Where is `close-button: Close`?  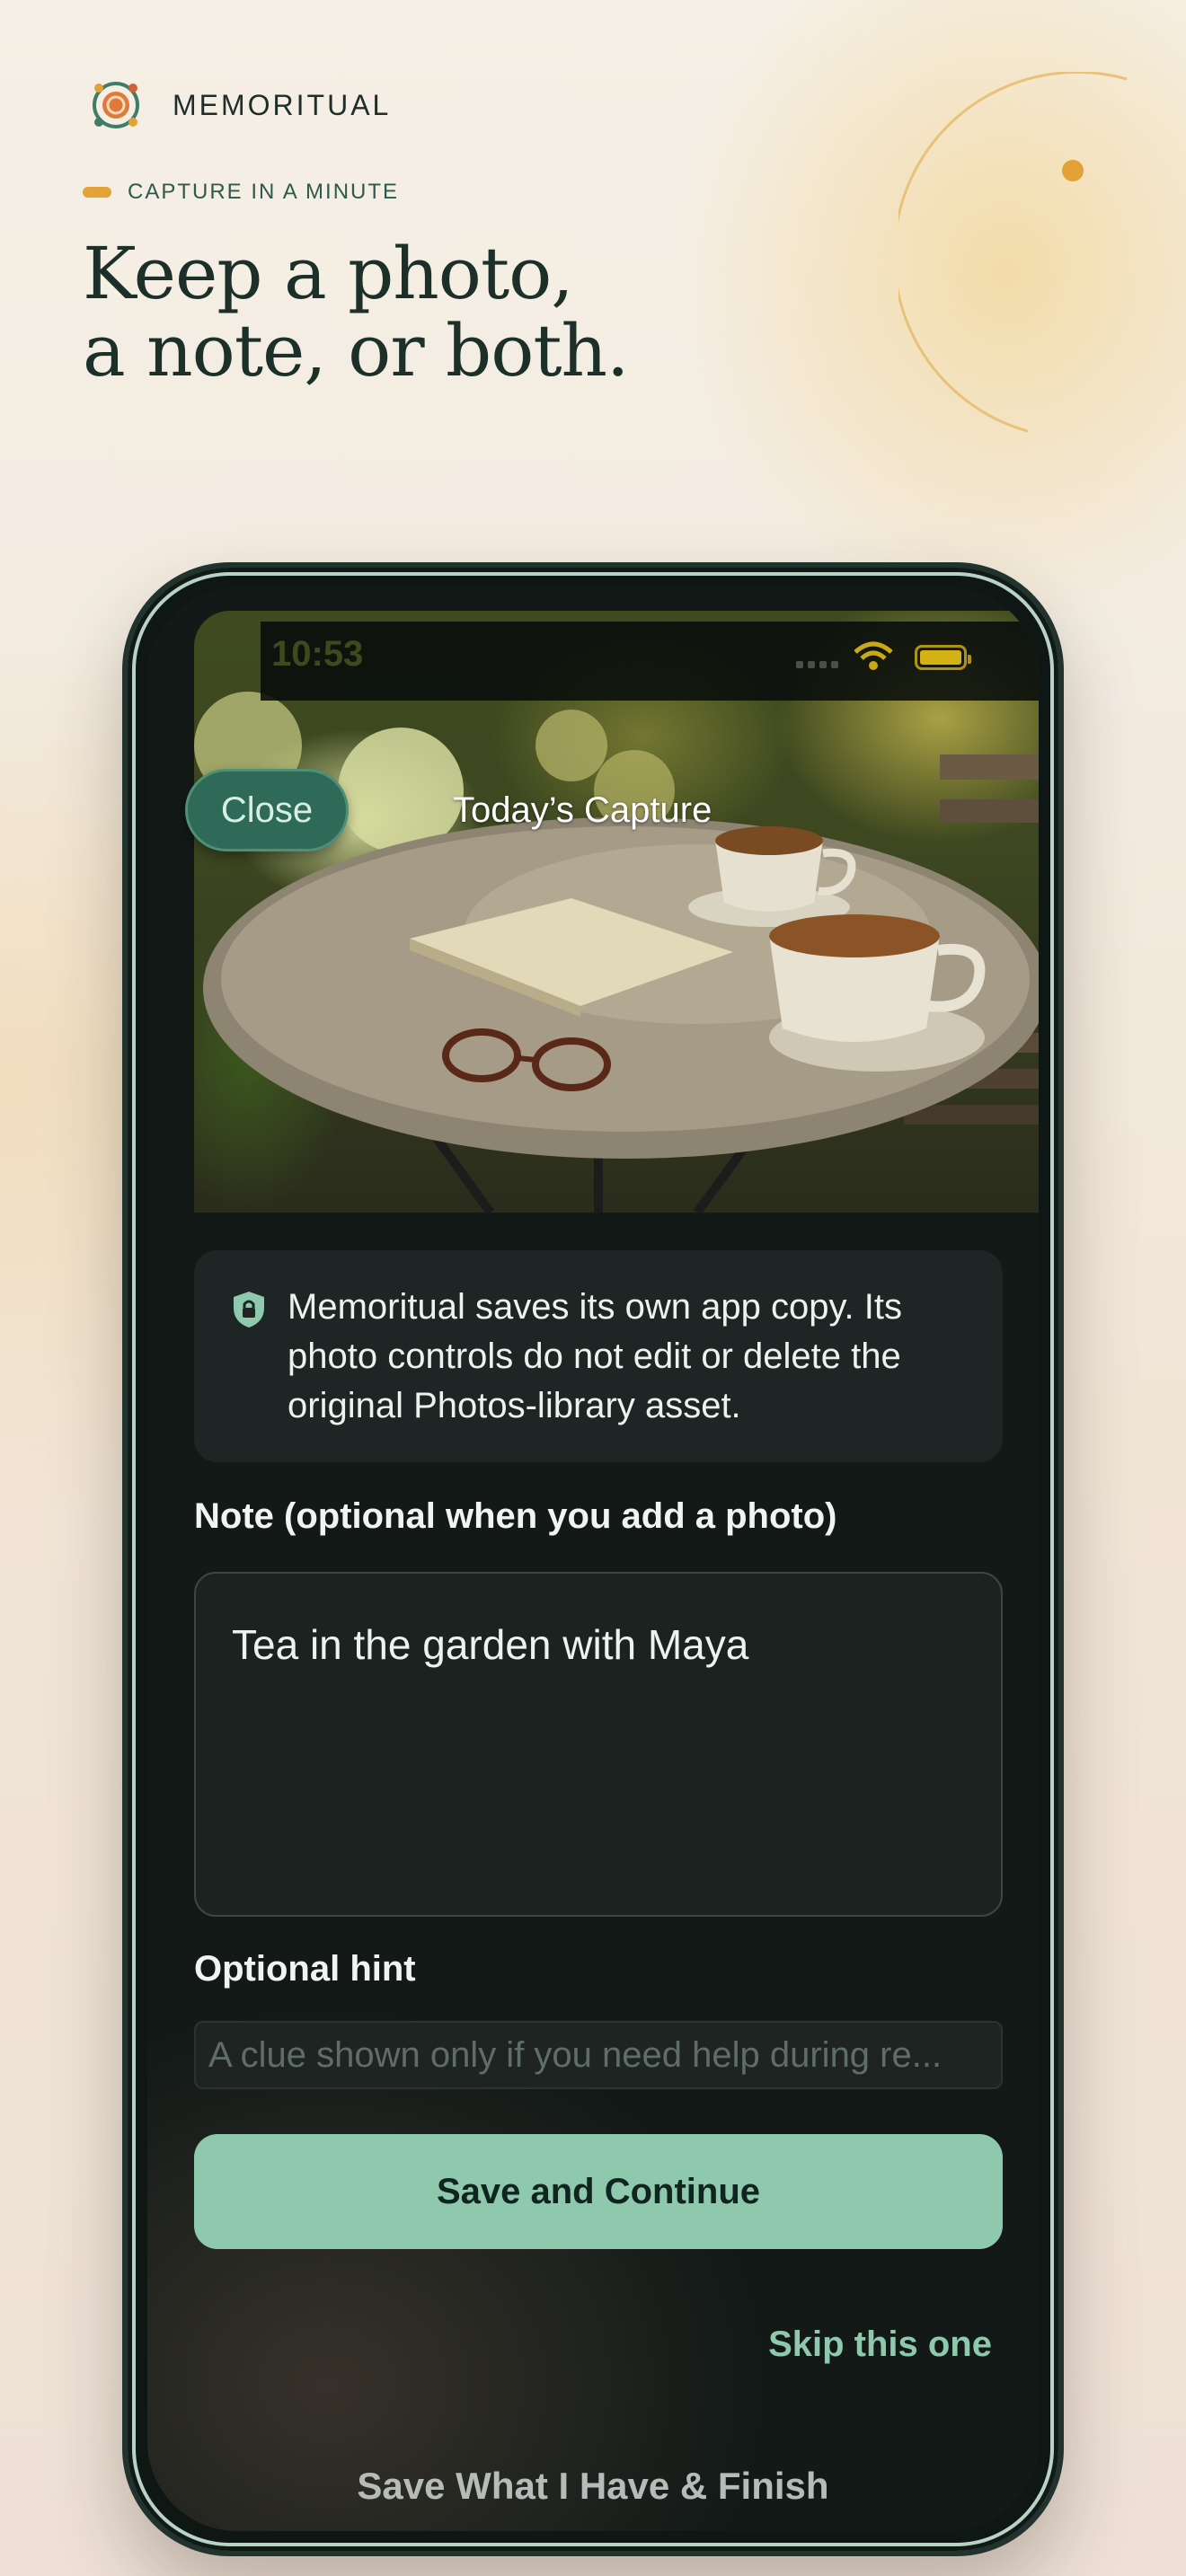 close-button: Close is located at coordinates (267, 810).